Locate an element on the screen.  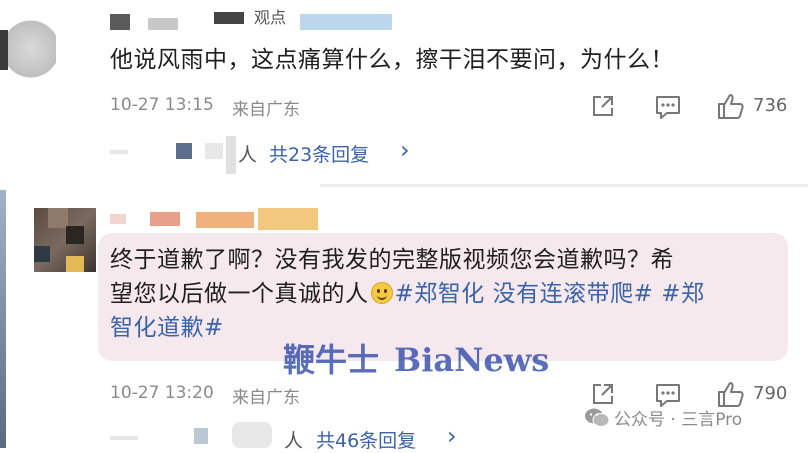
left-edge-fragment is located at coordinates (3, 319).